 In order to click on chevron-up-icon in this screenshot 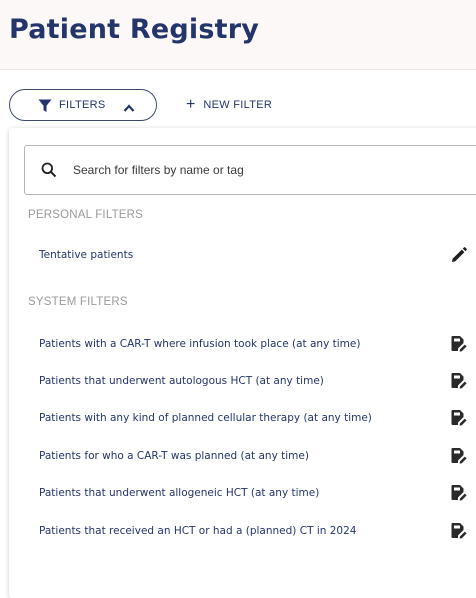, I will do `click(129, 109)`.